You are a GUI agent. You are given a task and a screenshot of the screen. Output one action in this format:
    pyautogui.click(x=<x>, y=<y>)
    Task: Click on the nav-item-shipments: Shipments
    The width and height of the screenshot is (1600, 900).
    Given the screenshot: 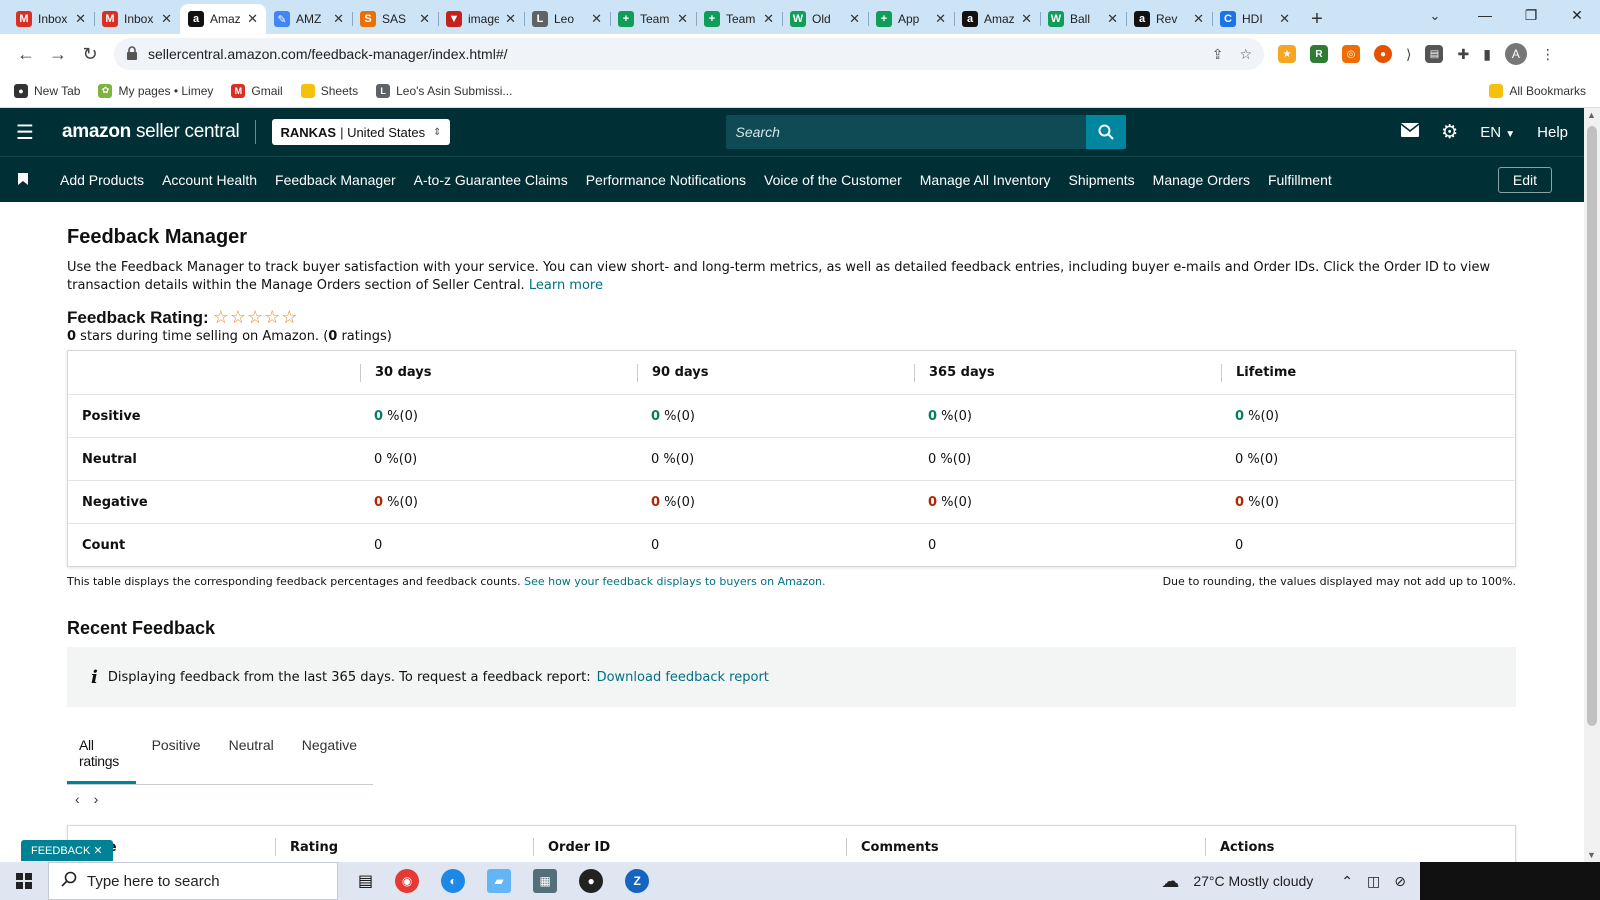 What is the action you would take?
    pyautogui.click(x=1102, y=180)
    